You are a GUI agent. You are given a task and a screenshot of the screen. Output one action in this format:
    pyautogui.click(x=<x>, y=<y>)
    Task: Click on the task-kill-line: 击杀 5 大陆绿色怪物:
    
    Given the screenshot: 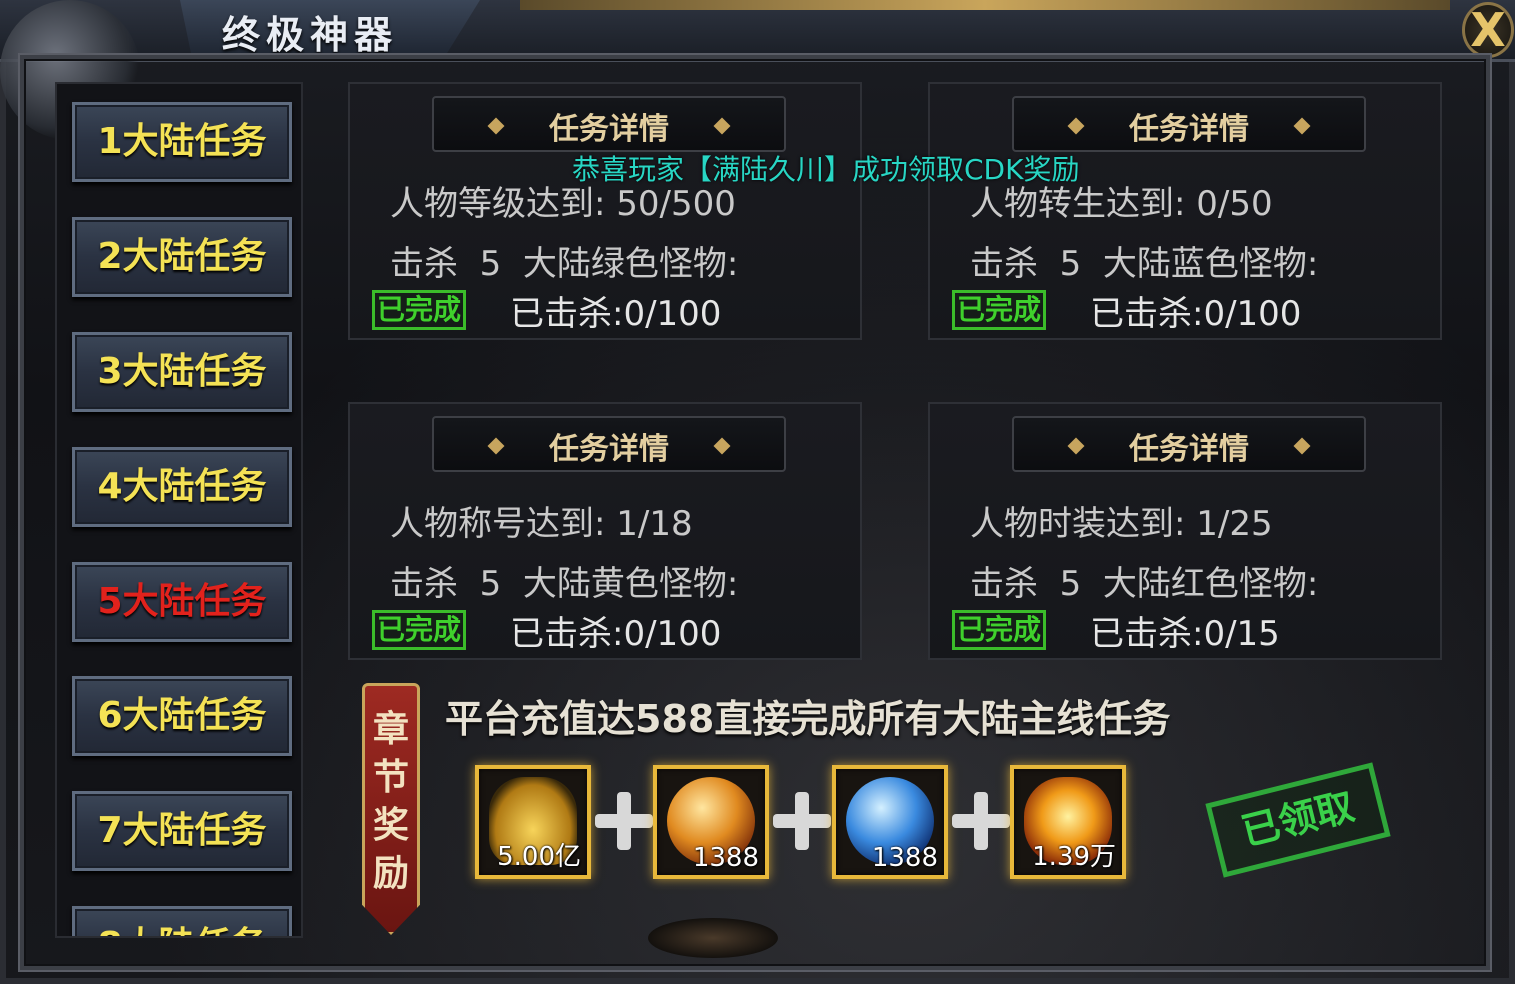 What is the action you would take?
    pyautogui.click(x=564, y=260)
    